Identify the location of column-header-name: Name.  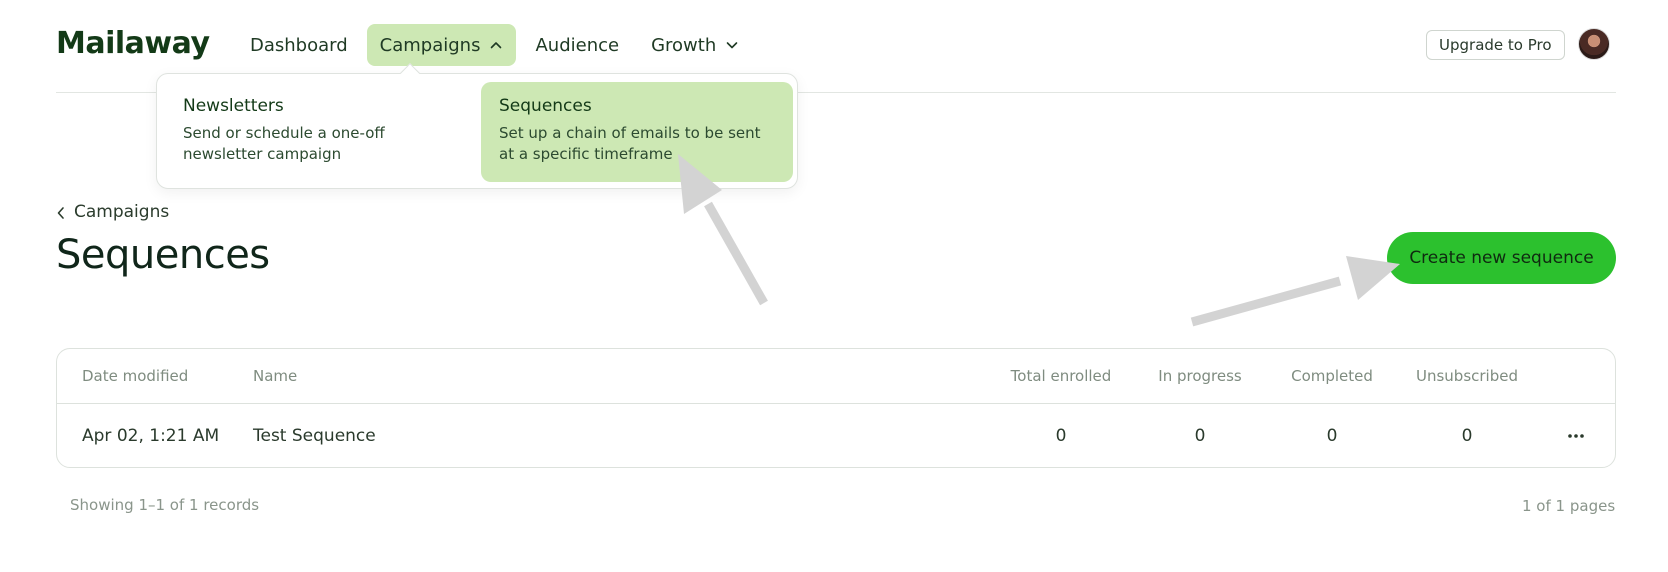
(275, 376).